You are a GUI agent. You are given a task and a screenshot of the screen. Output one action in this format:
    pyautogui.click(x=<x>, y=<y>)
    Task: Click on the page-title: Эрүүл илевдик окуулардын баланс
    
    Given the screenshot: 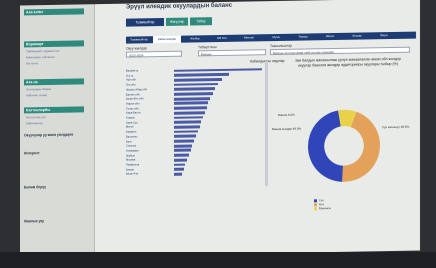 What is the action you would take?
    pyautogui.click(x=179, y=6)
    